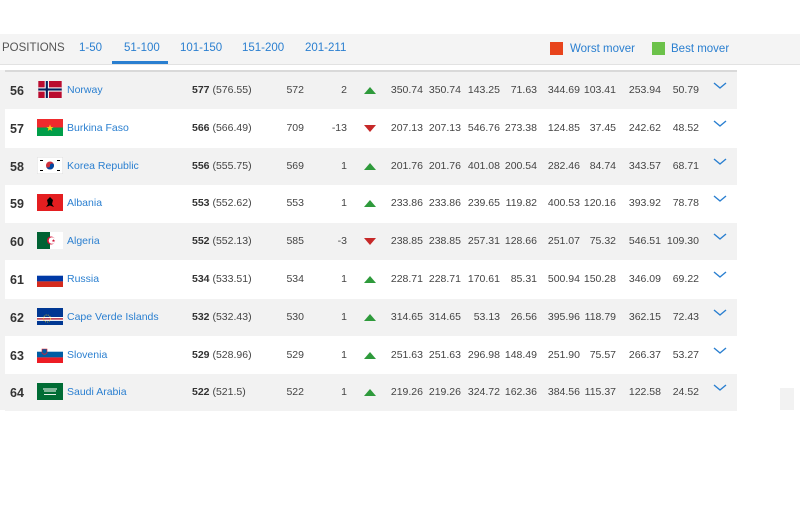 The image size is (800, 520). What do you see at coordinates (201, 90) in the screenshot?
I see `points-rounded: 577` at bounding box center [201, 90].